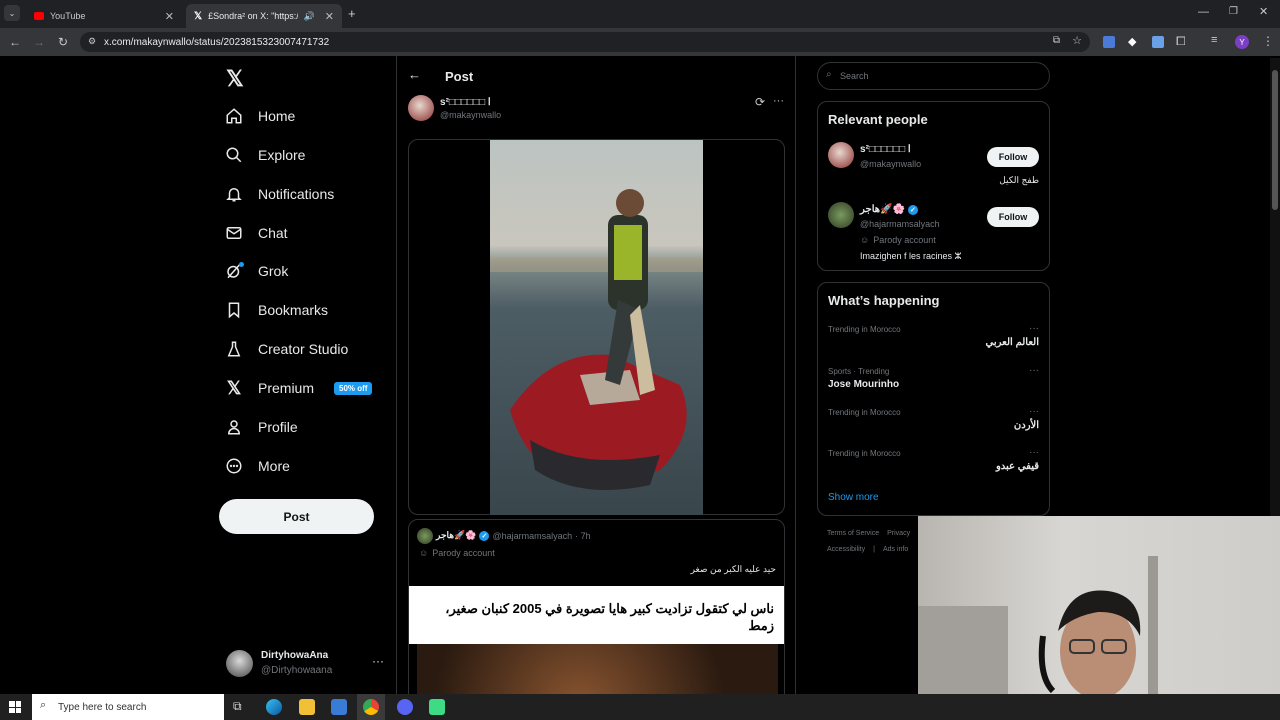 Image resolution: width=1280 pixels, height=720 pixels. What do you see at coordinates (933, 383) in the screenshot?
I see `trend-item: Sports · Trending ··· Jose Mourinho` at bounding box center [933, 383].